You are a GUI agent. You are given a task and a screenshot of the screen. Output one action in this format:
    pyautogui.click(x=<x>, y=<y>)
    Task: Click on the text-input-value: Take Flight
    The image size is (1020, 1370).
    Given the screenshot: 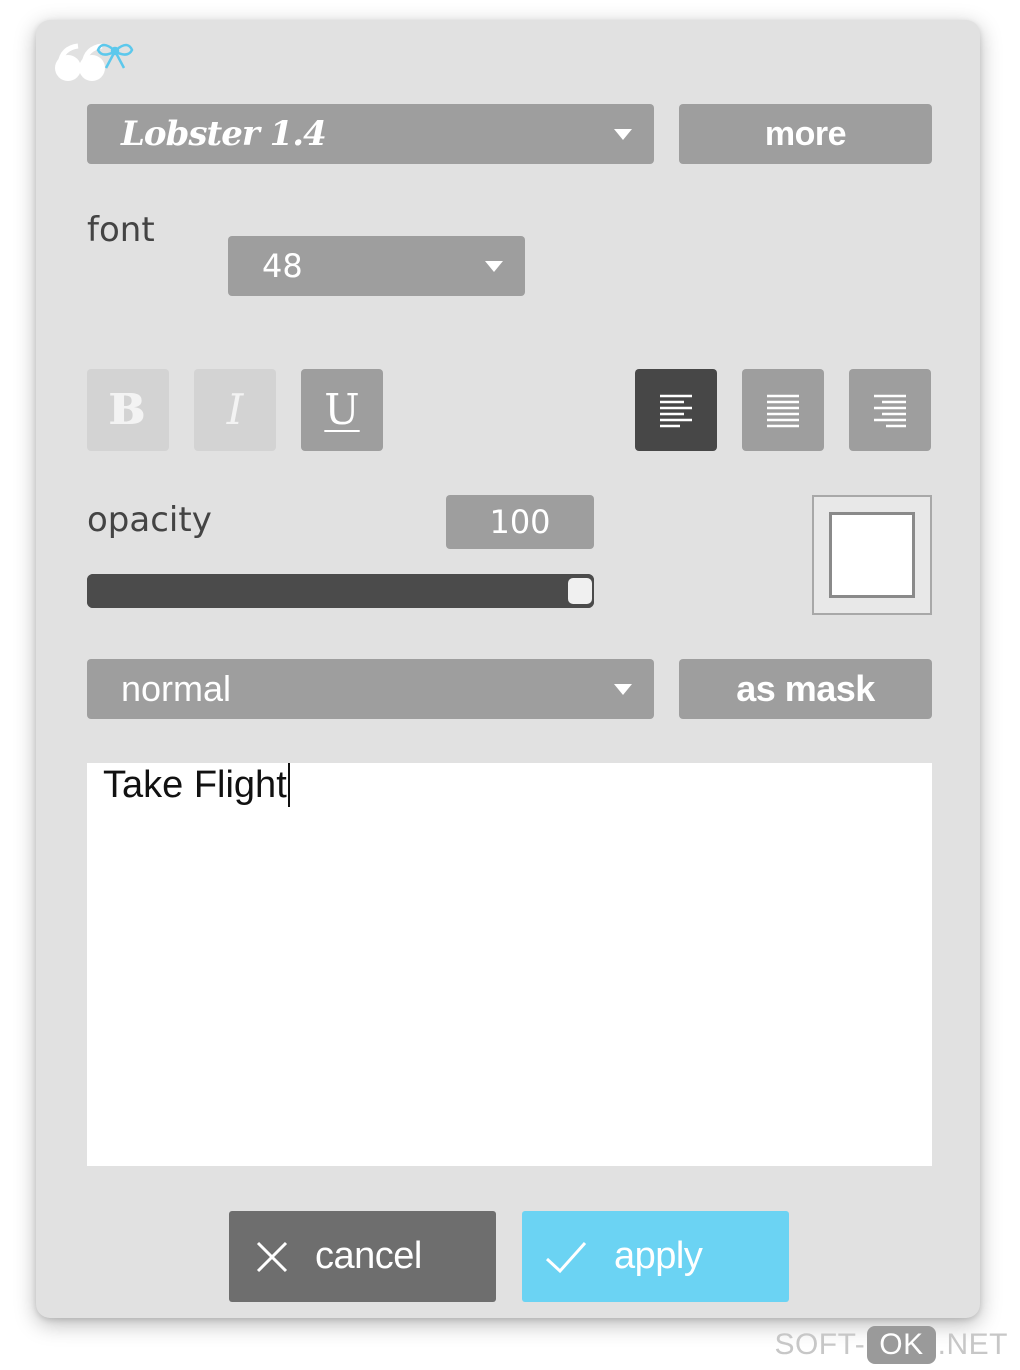 What is the action you would take?
    pyautogui.click(x=195, y=785)
    